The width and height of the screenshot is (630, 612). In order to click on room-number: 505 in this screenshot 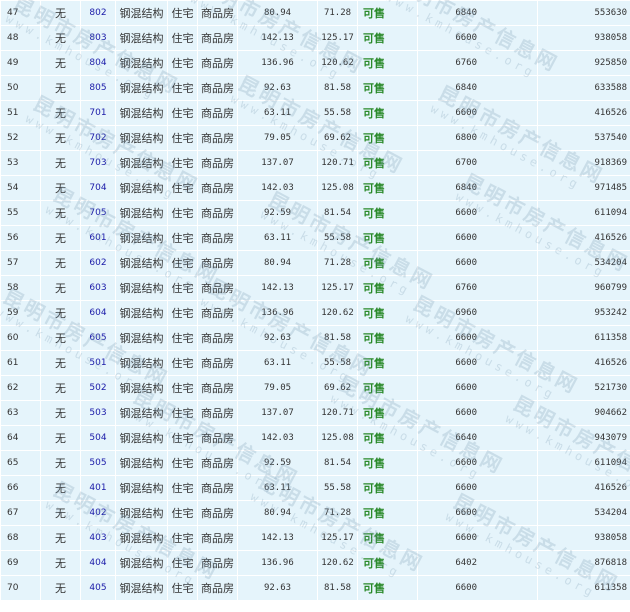, I will do `click(98, 463)`.